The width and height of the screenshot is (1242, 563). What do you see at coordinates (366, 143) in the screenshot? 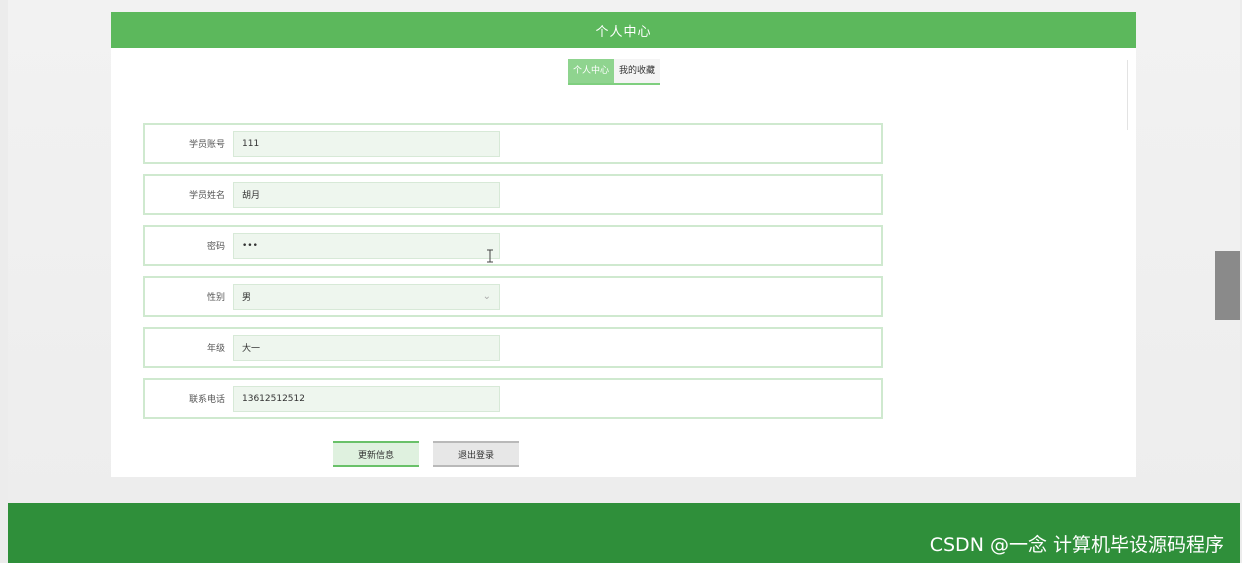
I see `account-input: 111` at bounding box center [366, 143].